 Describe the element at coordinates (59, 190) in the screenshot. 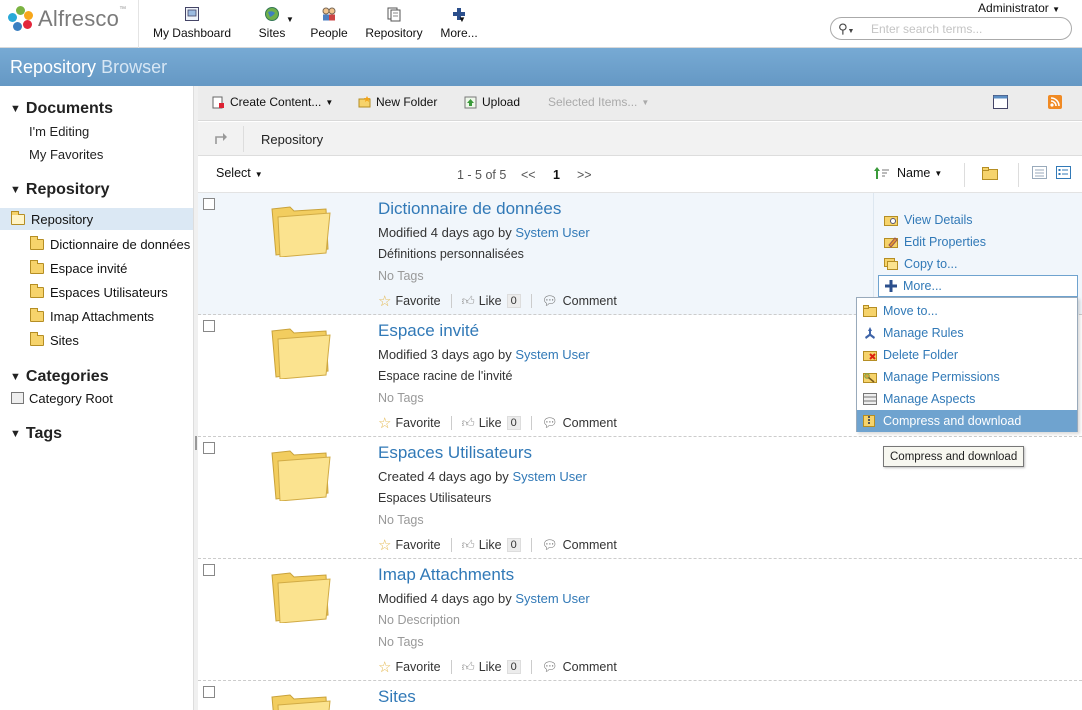

I see `repository-heading: ▼ Repository` at that location.